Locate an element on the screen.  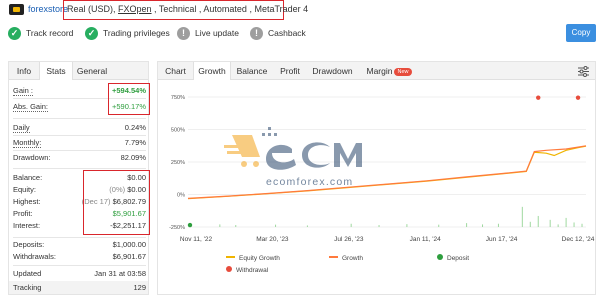
chart-settings-icon is located at coordinates (583, 71).